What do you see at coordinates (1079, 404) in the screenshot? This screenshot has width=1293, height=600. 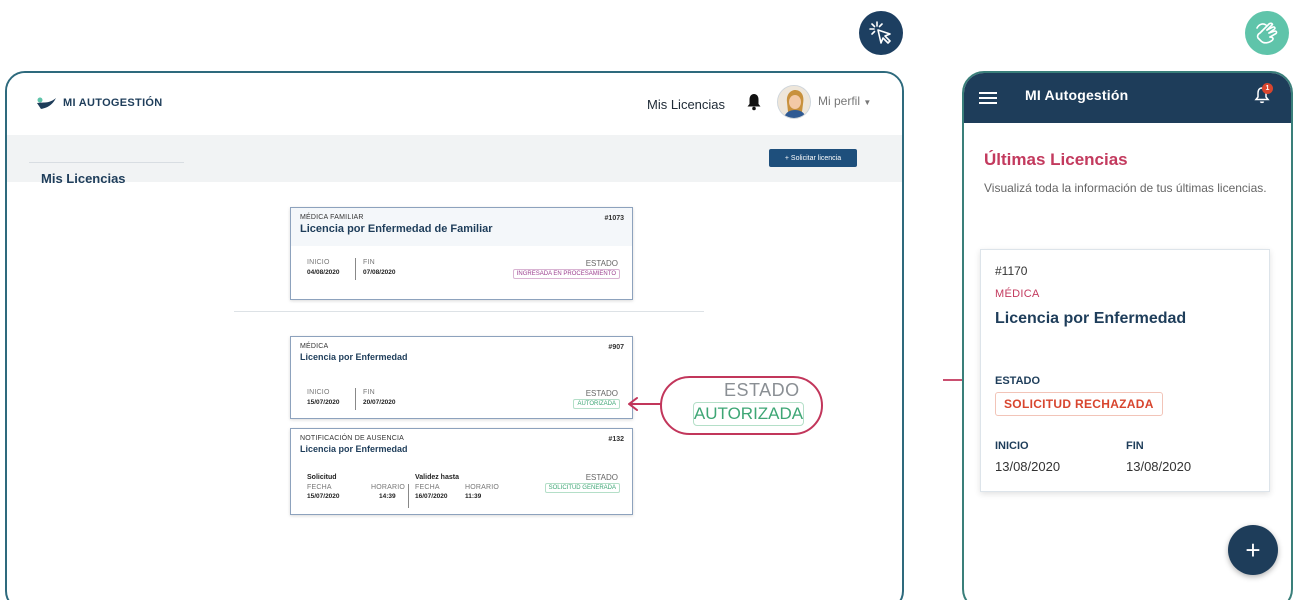 I see `status-badge: SOLICITUD RECHAZADA` at bounding box center [1079, 404].